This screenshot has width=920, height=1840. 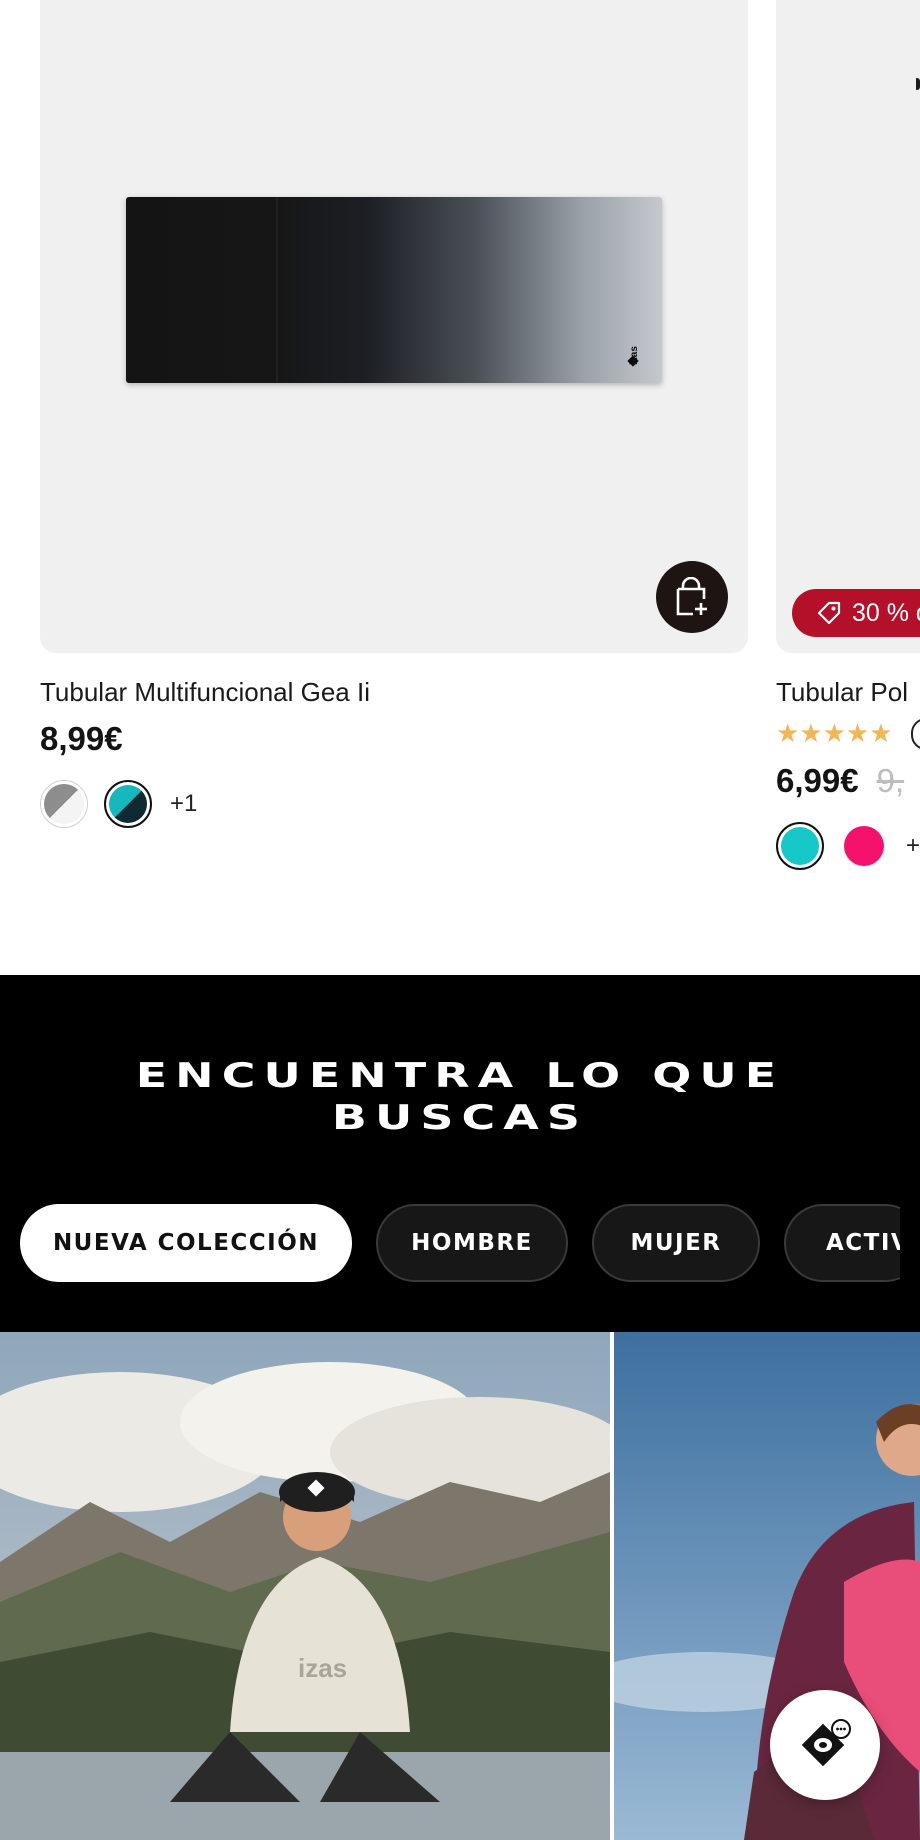 What do you see at coordinates (81, 738) in the screenshot?
I see `product-price: 8,99€` at bounding box center [81, 738].